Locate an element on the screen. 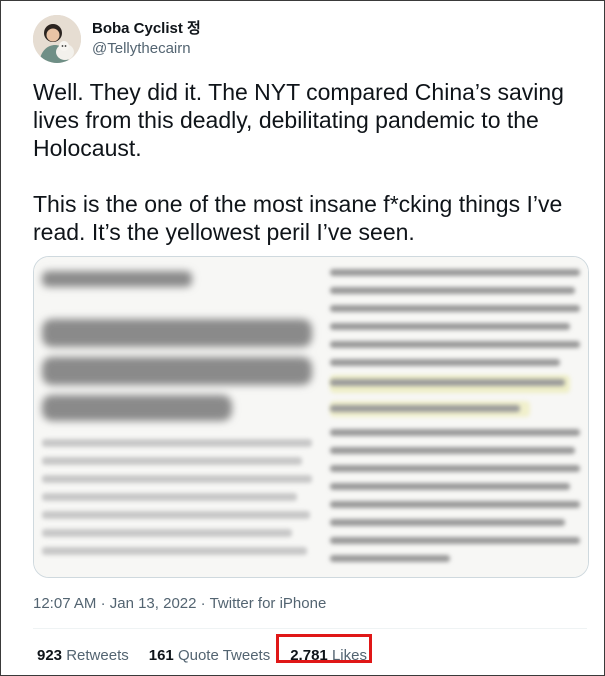 This screenshot has height=676, width=605. author-names: Boba Cyclist 정 @Tellythecairn is located at coordinates (146, 39).